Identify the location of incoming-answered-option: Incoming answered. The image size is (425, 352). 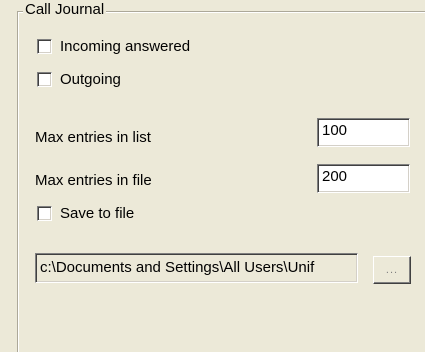
(113, 46).